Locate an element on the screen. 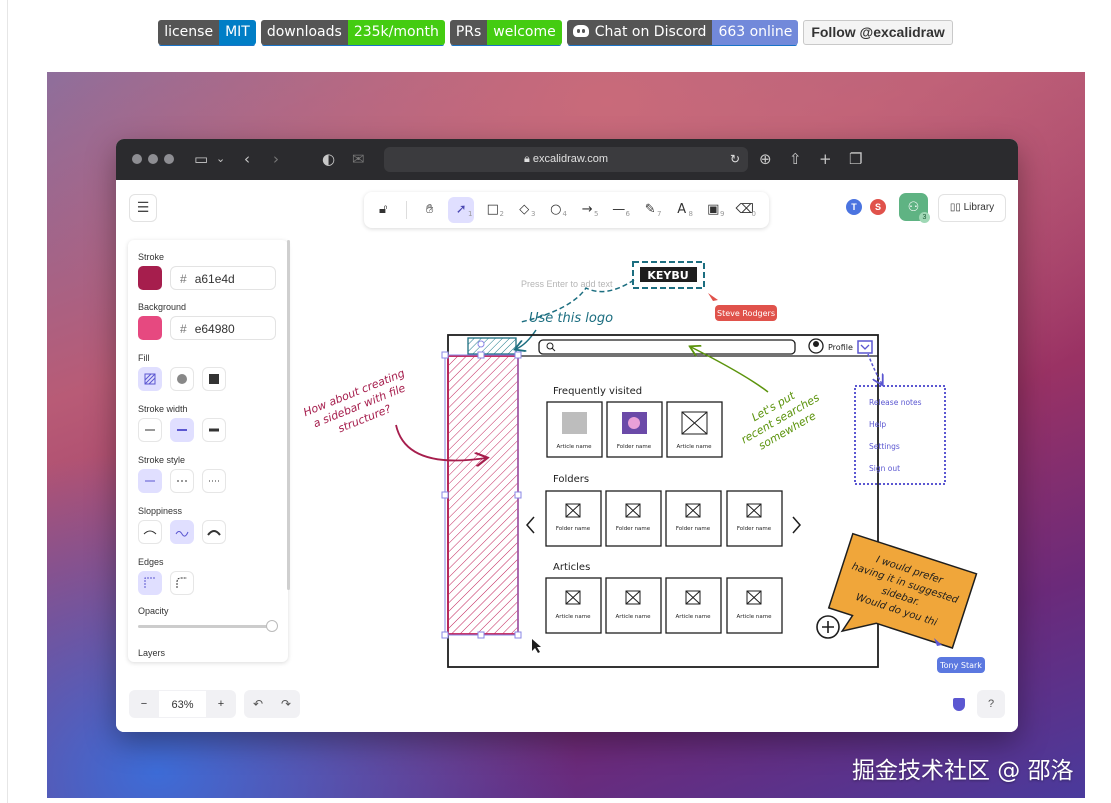  window-minimize-dot is located at coordinates (153, 159).